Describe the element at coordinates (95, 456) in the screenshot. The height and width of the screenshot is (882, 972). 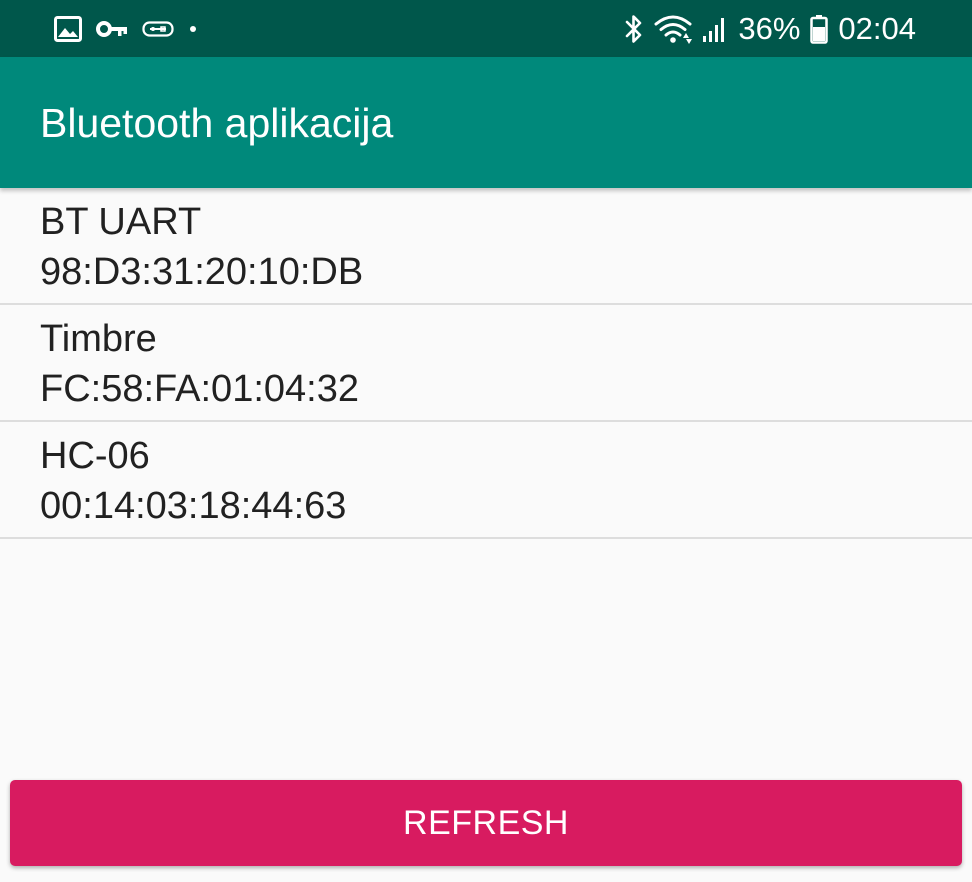
I see `device-name: HC-06` at that location.